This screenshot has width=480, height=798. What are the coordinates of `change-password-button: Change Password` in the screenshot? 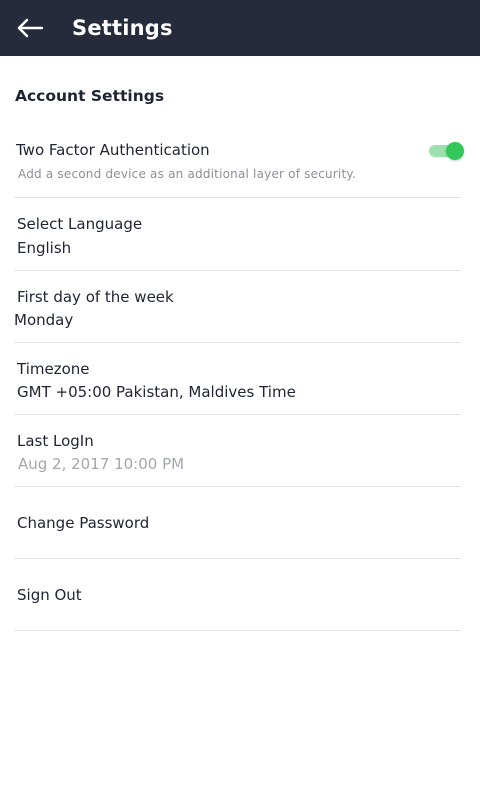 It's located at (237, 522).